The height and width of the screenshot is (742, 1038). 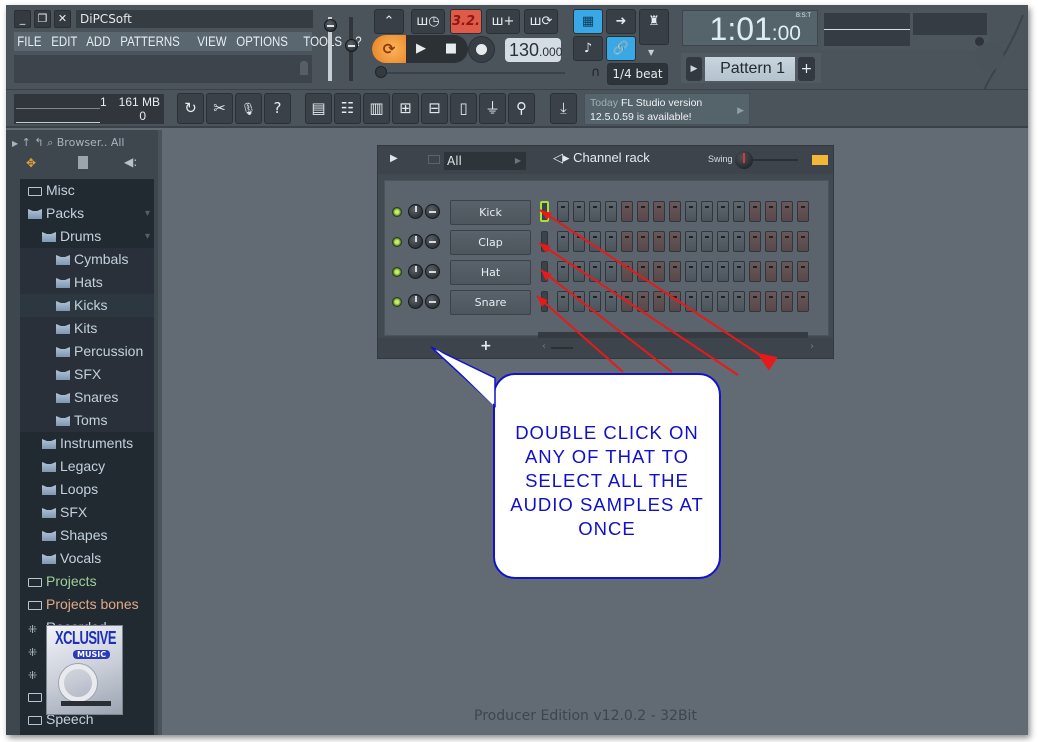 What do you see at coordinates (87, 282) in the screenshot?
I see `browser-item: Hats` at bounding box center [87, 282].